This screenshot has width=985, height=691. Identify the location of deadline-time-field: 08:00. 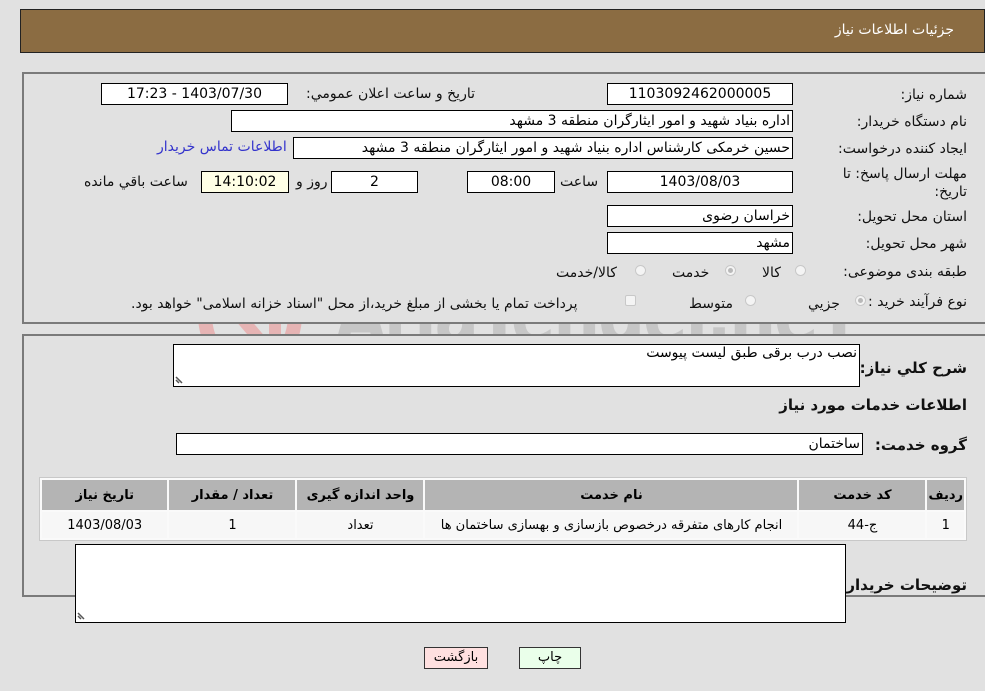
(511, 182).